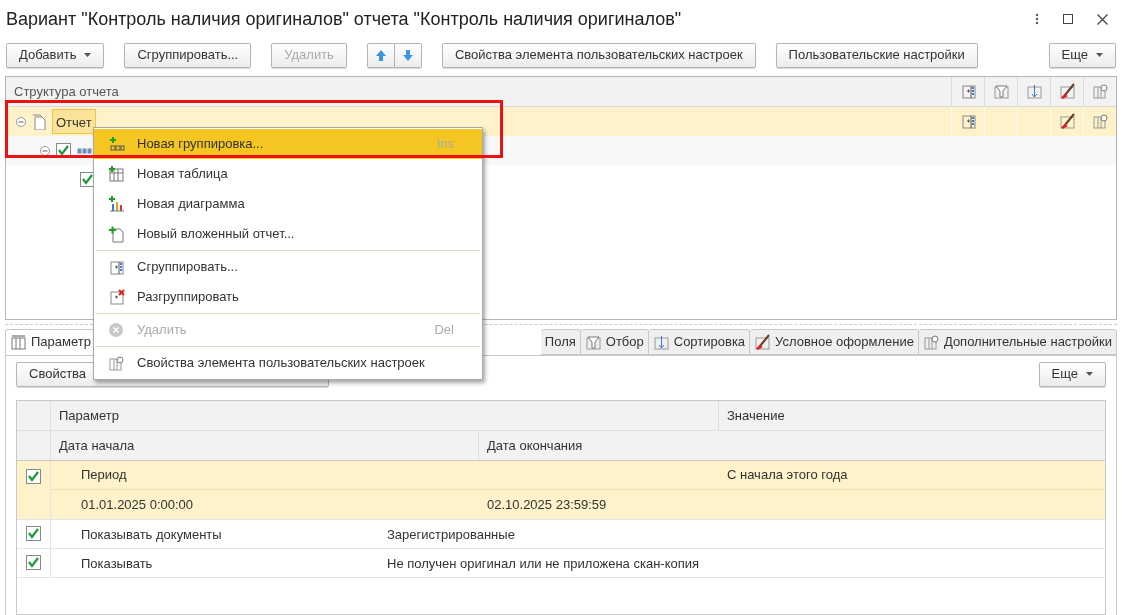 The image size is (1122, 615). I want to click on table-cell-text: 02.10.2025 23:59:59, so click(547, 504).